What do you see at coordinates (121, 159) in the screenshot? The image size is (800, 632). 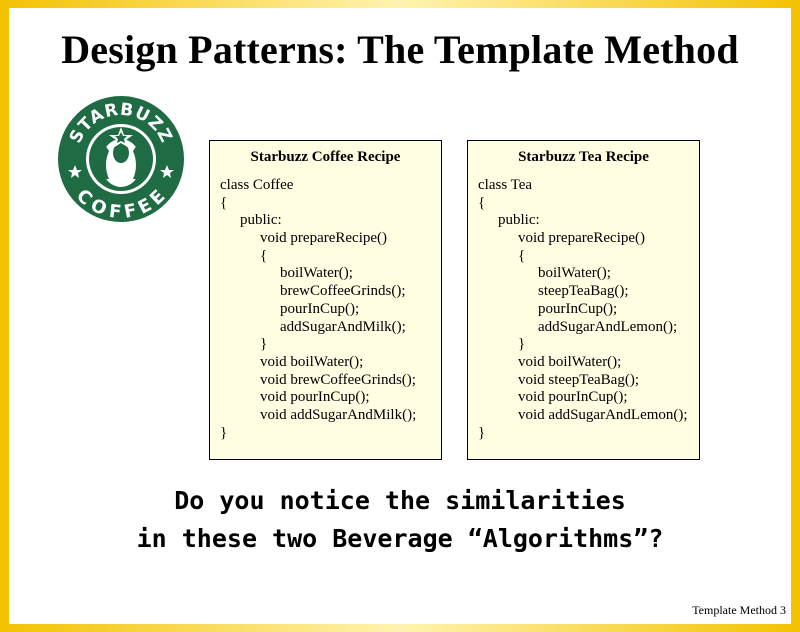 I see `starbuzz-coffee-logo-icon: STARBUZZ COFFEE` at bounding box center [121, 159].